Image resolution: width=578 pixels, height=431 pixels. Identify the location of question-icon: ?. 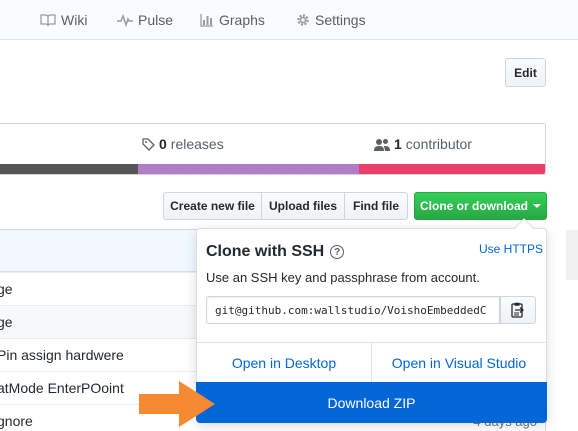
(337, 252).